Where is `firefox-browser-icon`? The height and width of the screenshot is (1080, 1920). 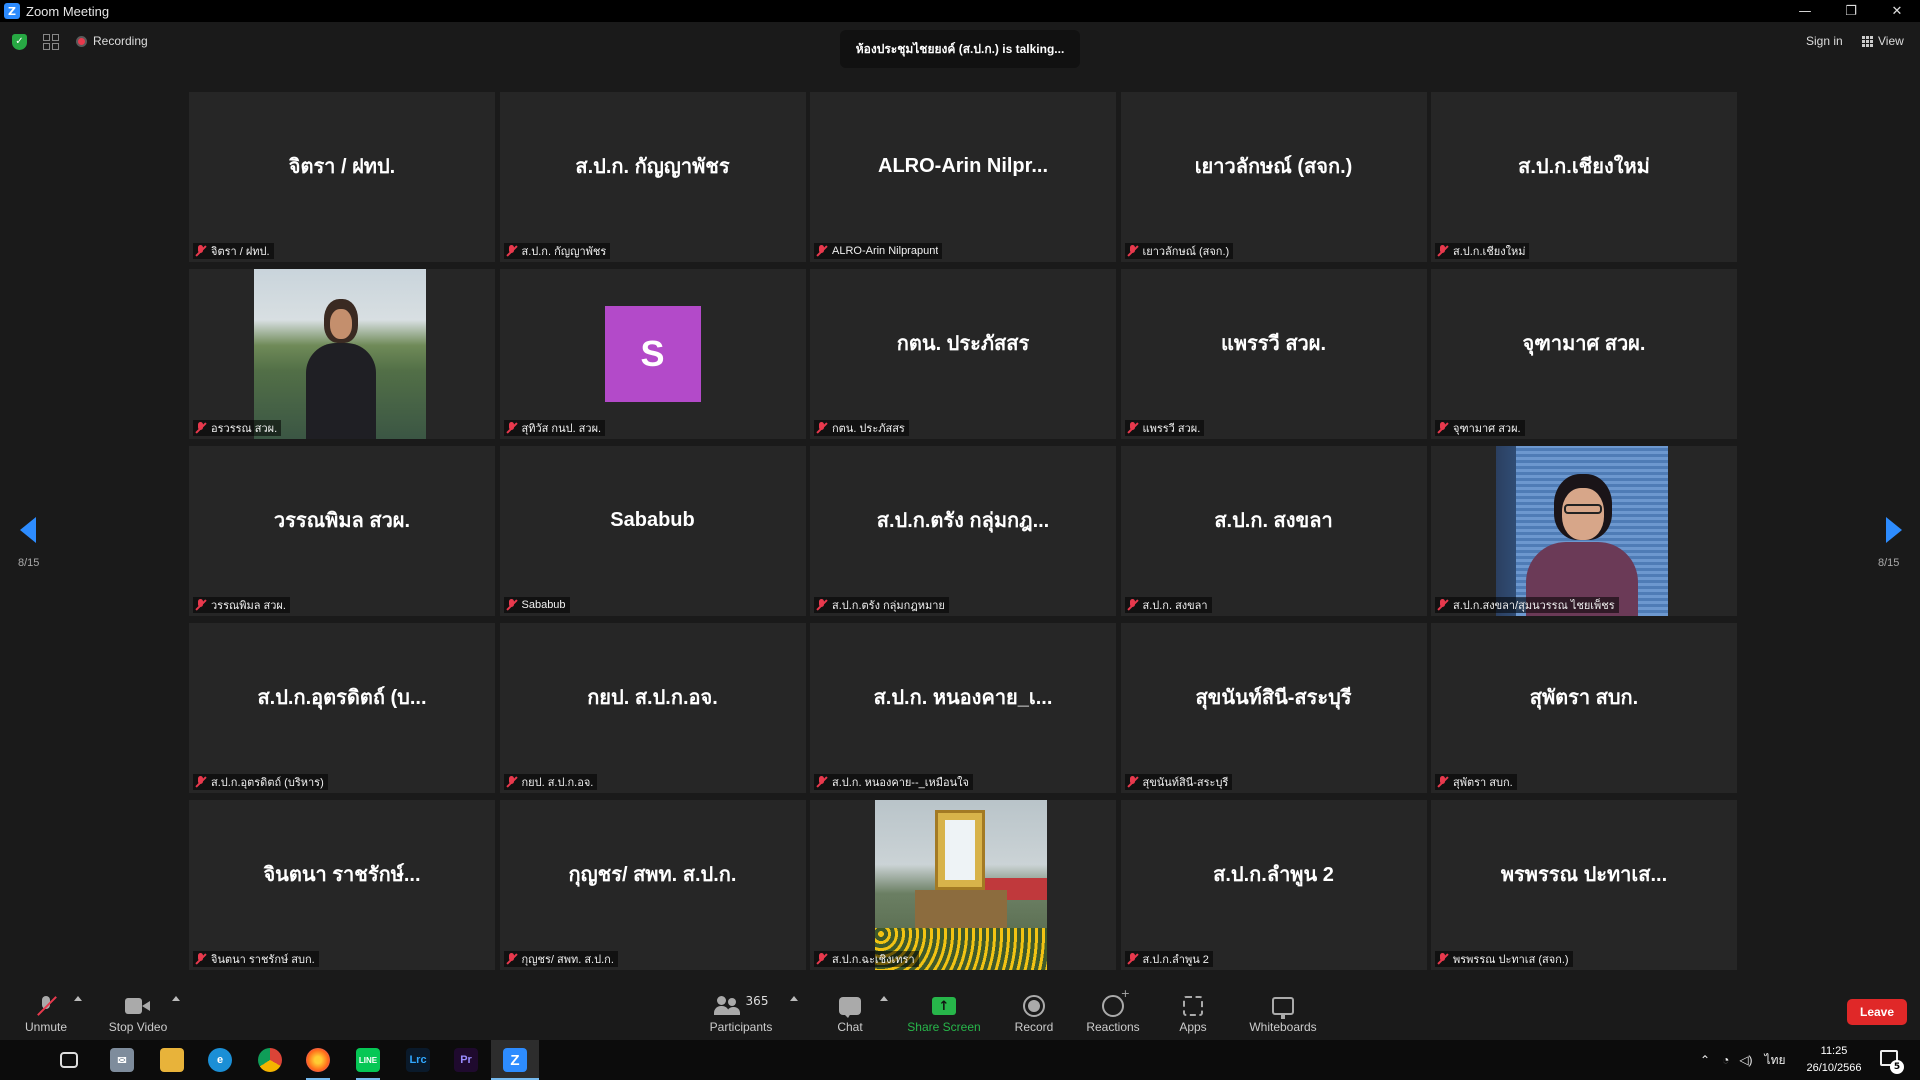 firefox-browser-icon is located at coordinates (318, 1060).